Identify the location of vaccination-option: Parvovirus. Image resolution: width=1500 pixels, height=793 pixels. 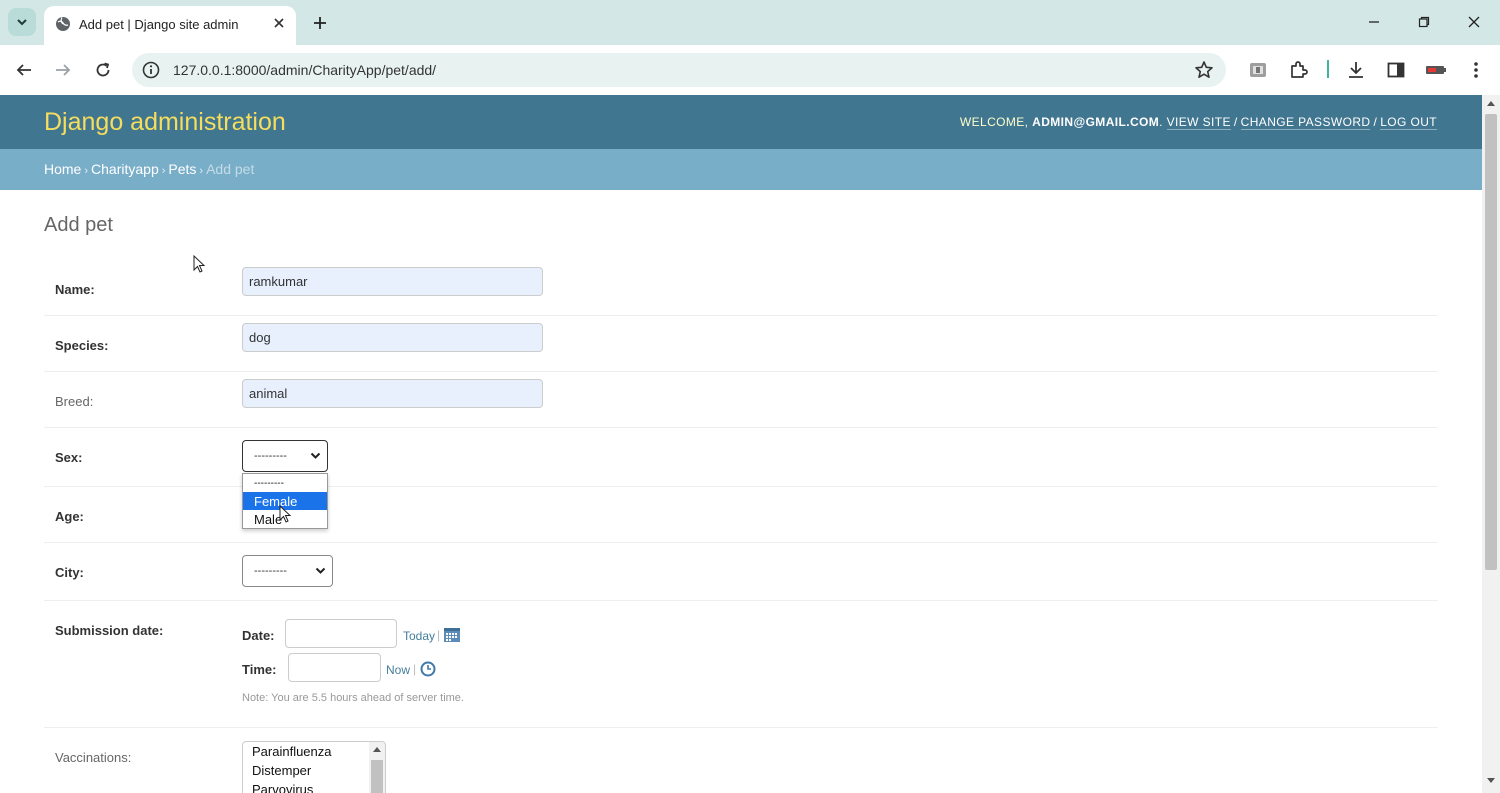
(314, 786).